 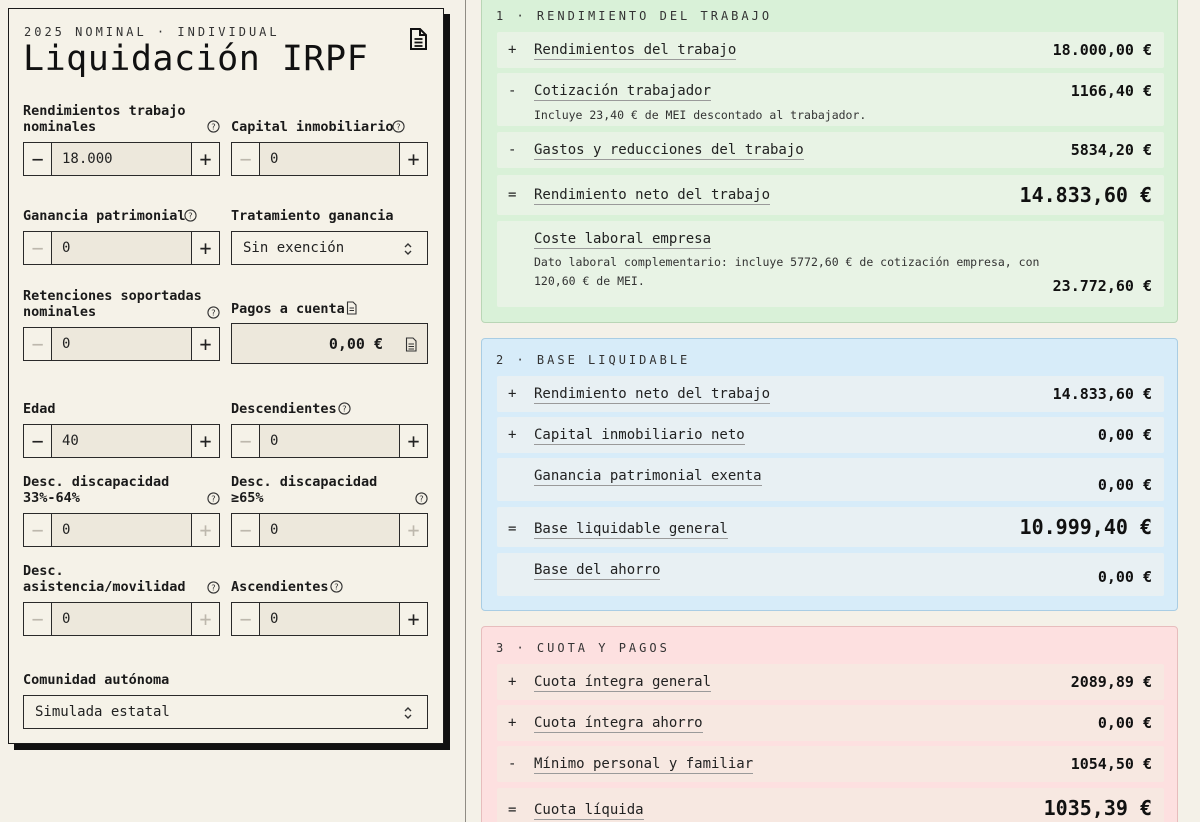 What do you see at coordinates (1111, 682) in the screenshot?
I see `row-value: 2089,89 €` at bounding box center [1111, 682].